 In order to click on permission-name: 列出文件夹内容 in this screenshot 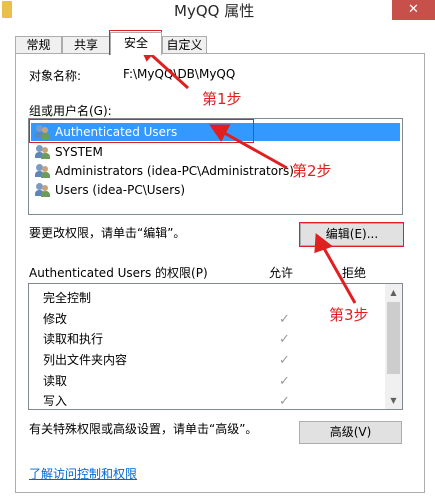, I will do `click(85, 360)`.